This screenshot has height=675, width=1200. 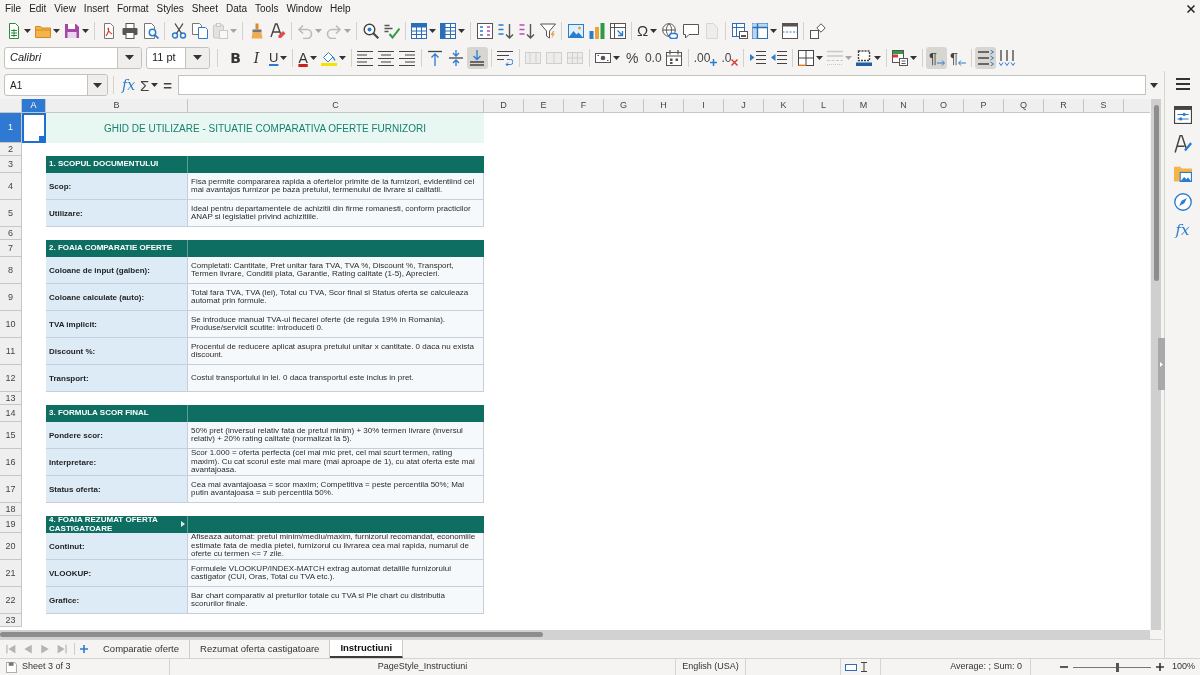 I want to click on column-header: E, so click(x=544, y=105).